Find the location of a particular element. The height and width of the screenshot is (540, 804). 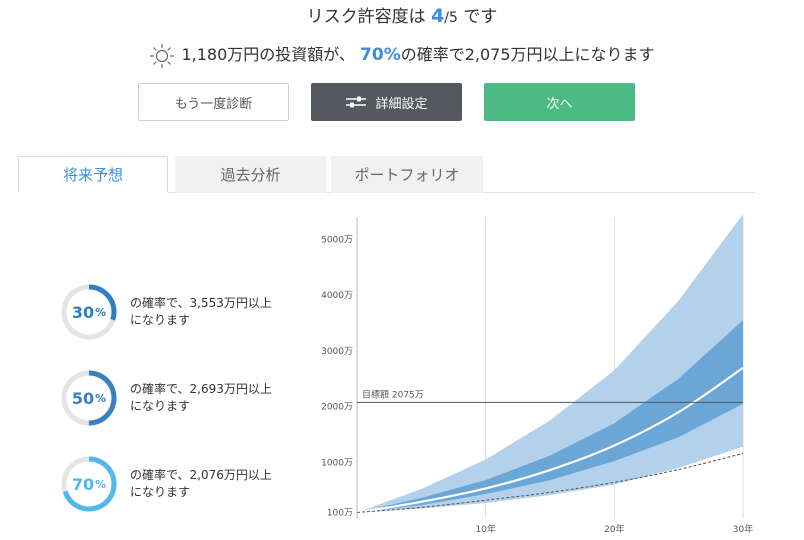

probability-row-70: 70% の確率で、2,076万円以上 になります is located at coordinates (190, 484).